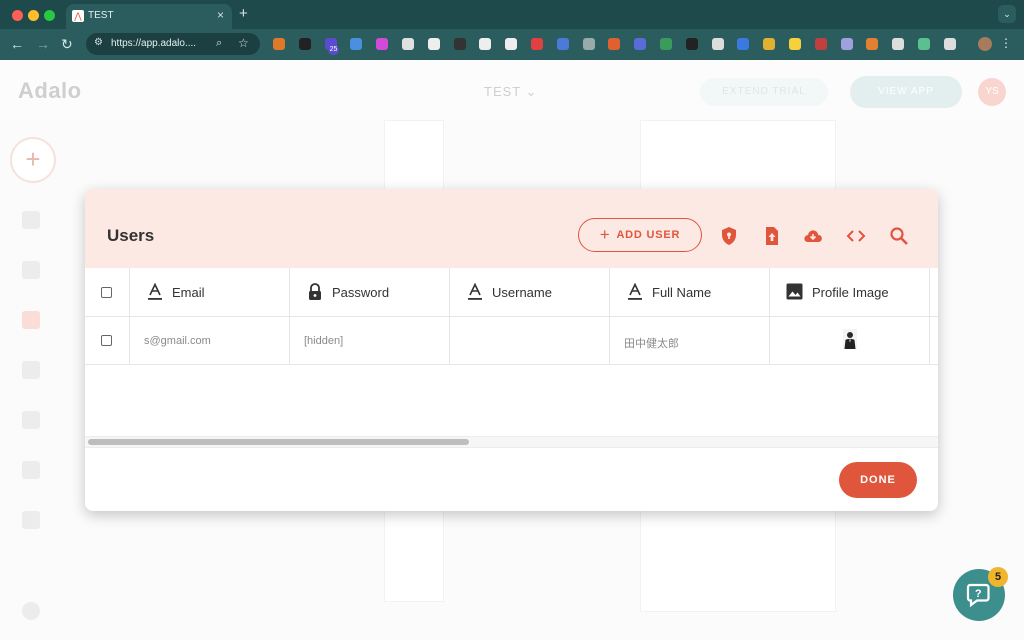  What do you see at coordinates (992, 92) in the screenshot?
I see `user-avatar: YS` at bounding box center [992, 92].